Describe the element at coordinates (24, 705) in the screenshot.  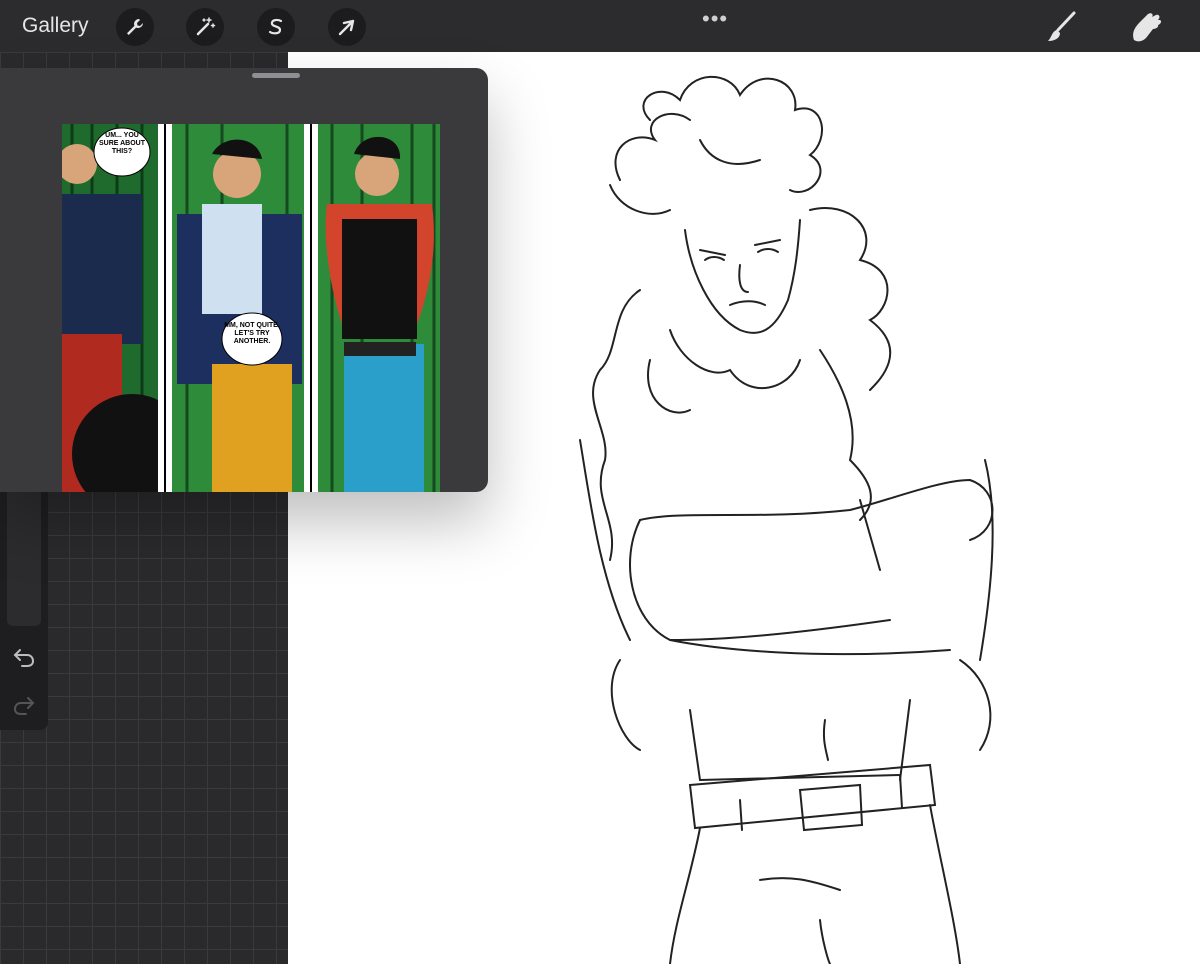
I see `redo-icon` at that location.